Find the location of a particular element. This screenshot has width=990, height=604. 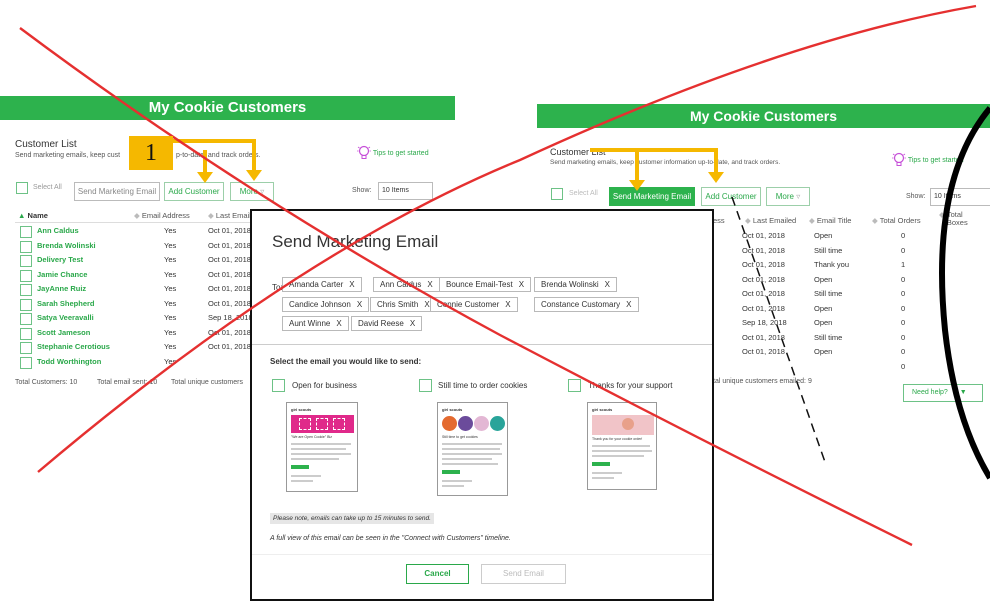

customer-name-link: Stephanie Cerotious is located at coordinates (73, 346).